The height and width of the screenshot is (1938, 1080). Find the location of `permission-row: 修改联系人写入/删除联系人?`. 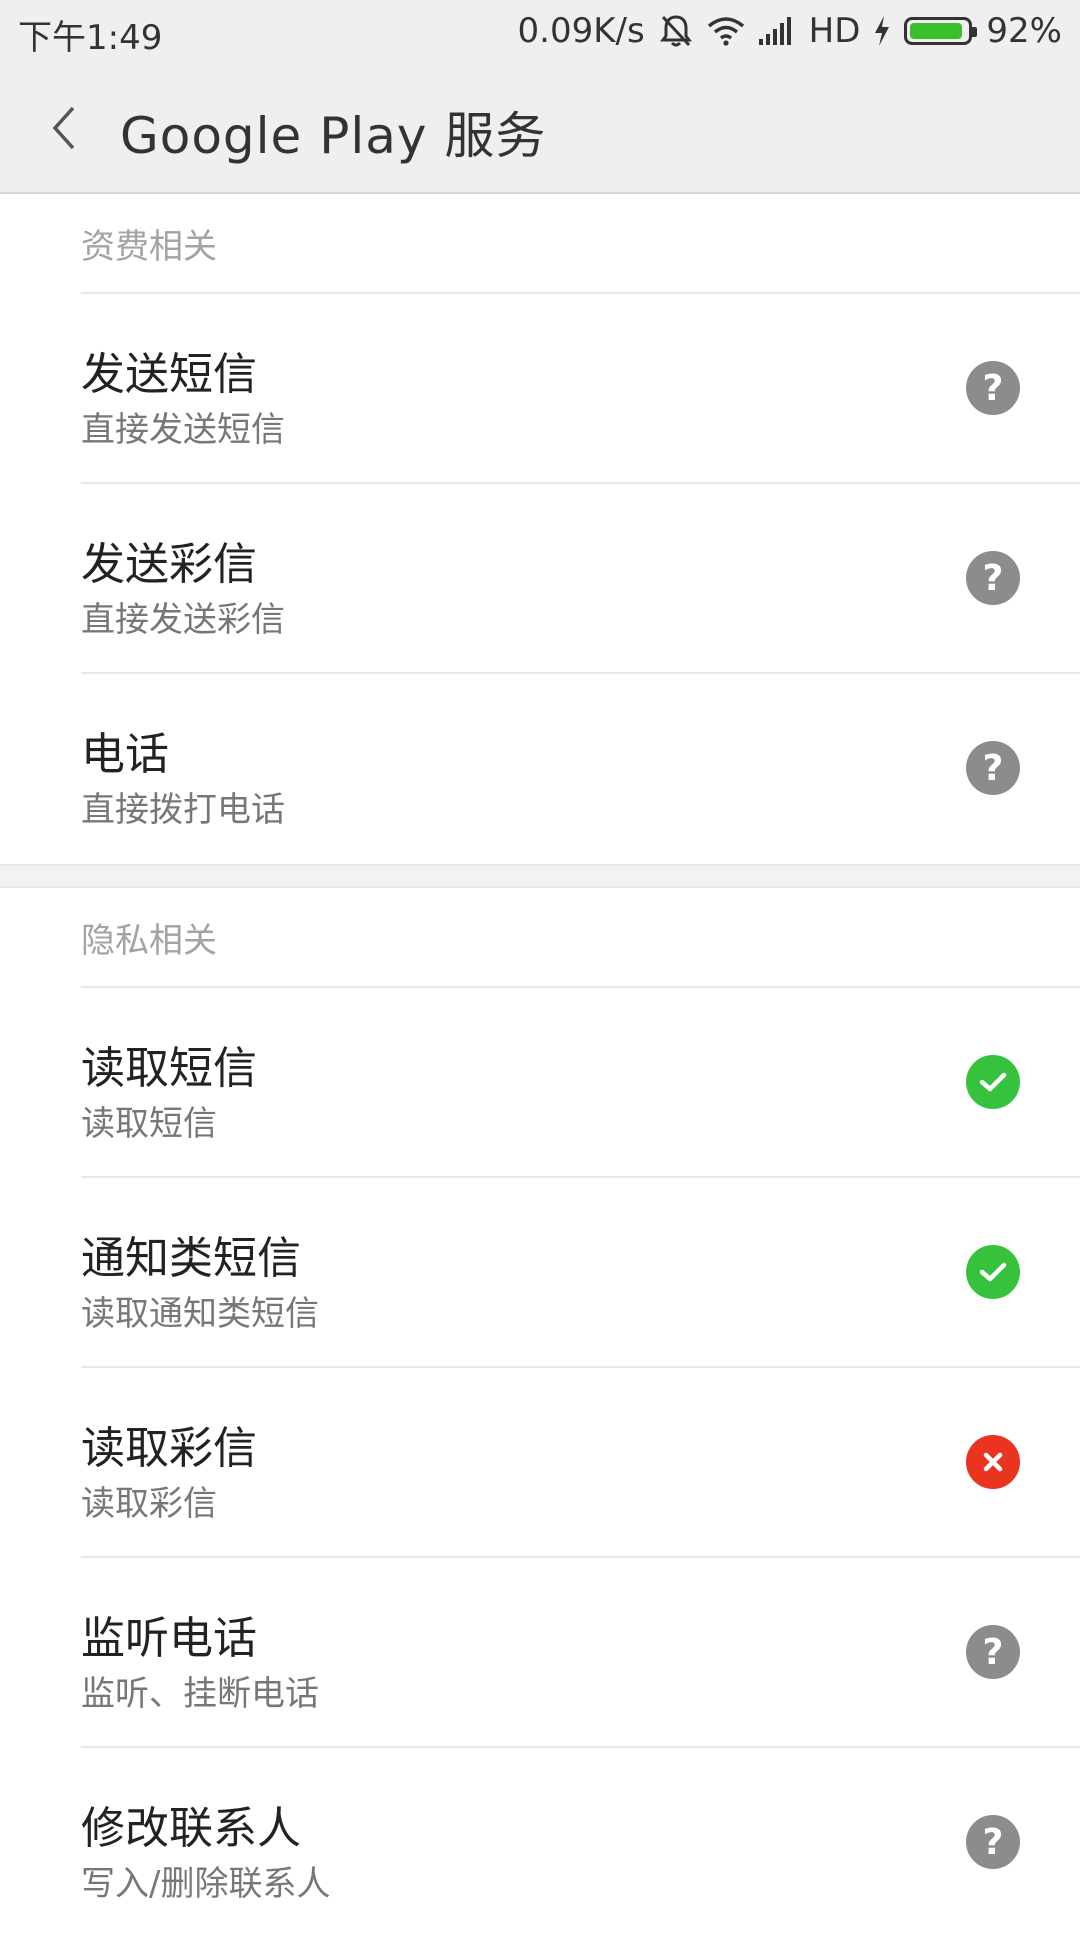

permission-row: 修改联系人写入/删除联系人? is located at coordinates (580, 1843).